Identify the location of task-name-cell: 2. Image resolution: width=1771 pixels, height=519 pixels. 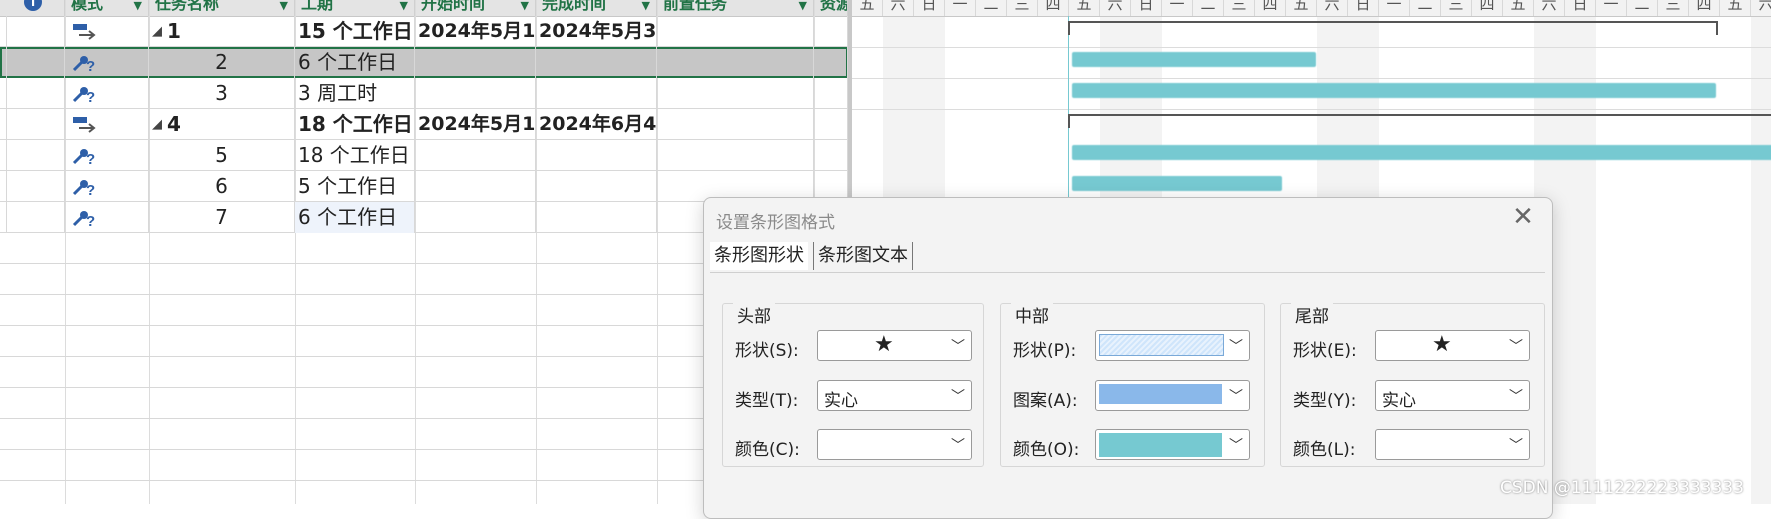
(222, 62).